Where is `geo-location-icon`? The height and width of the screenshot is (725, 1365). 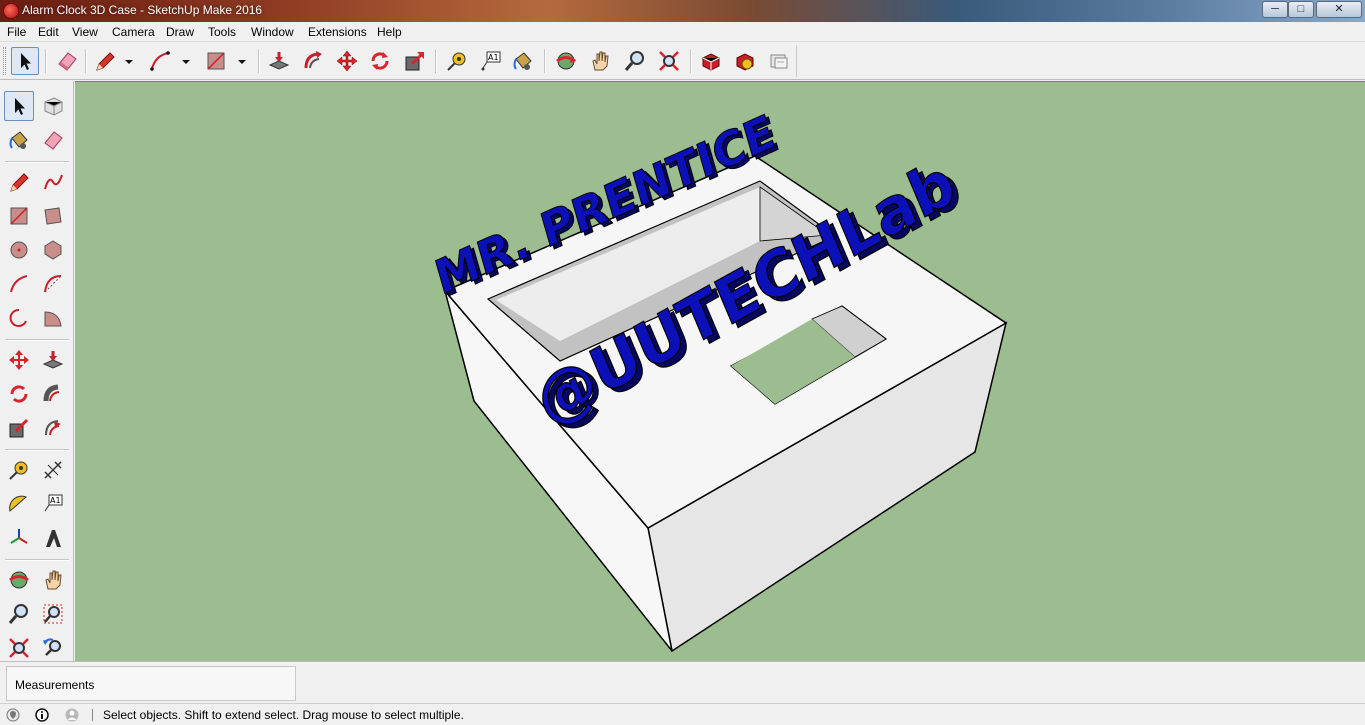
geo-location-icon is located at coordinates (13, 715).